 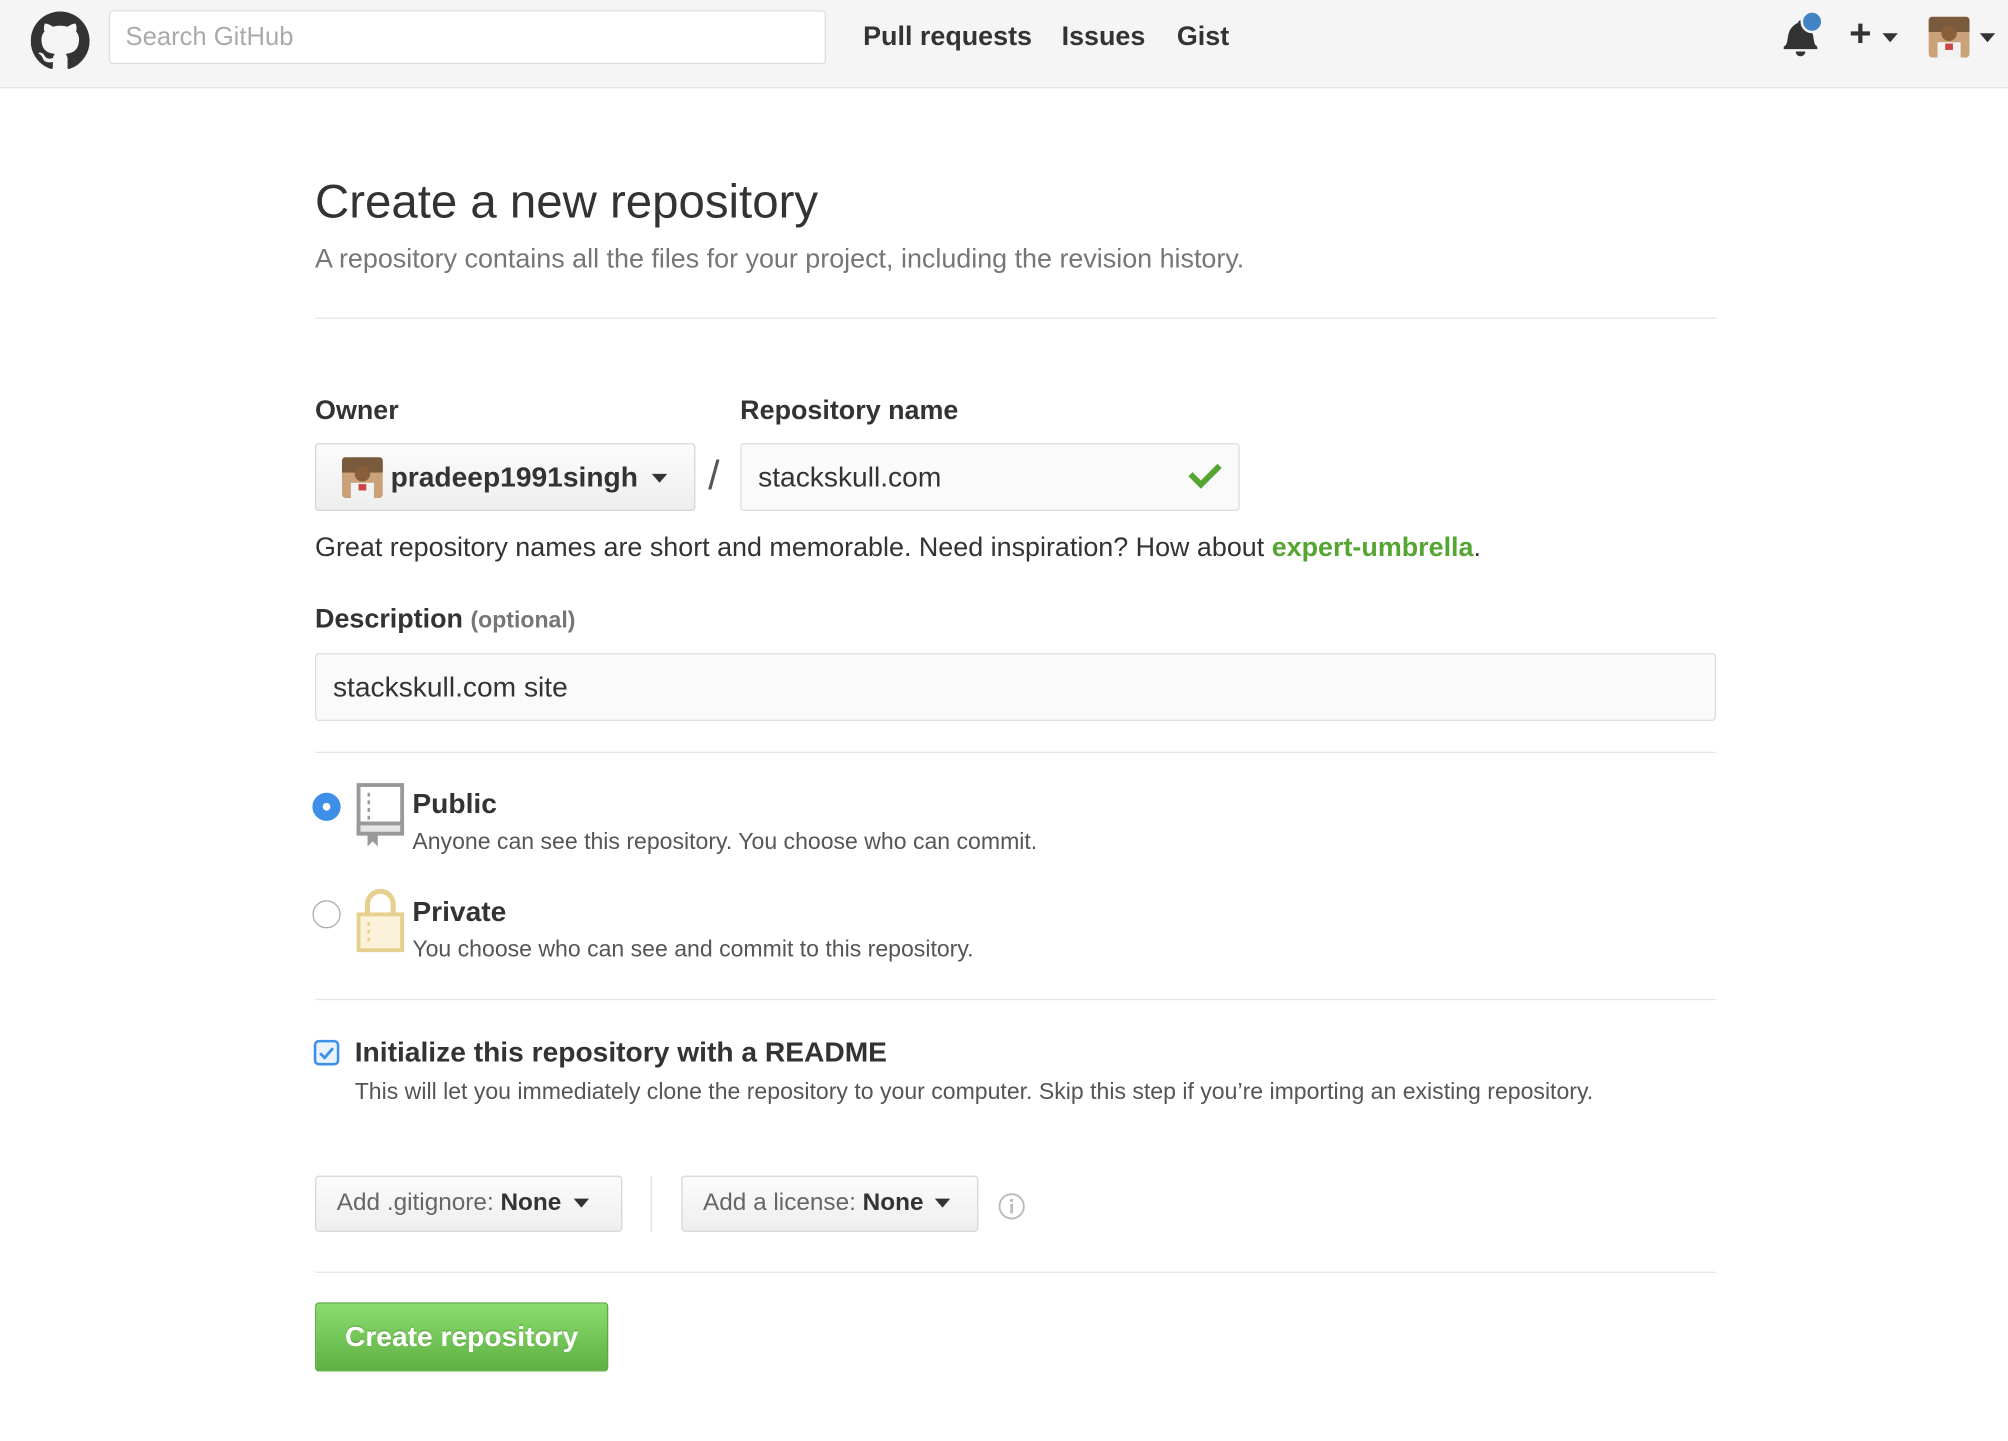 I want to click on optional-tag: (optional), so click(x=523, y=620).